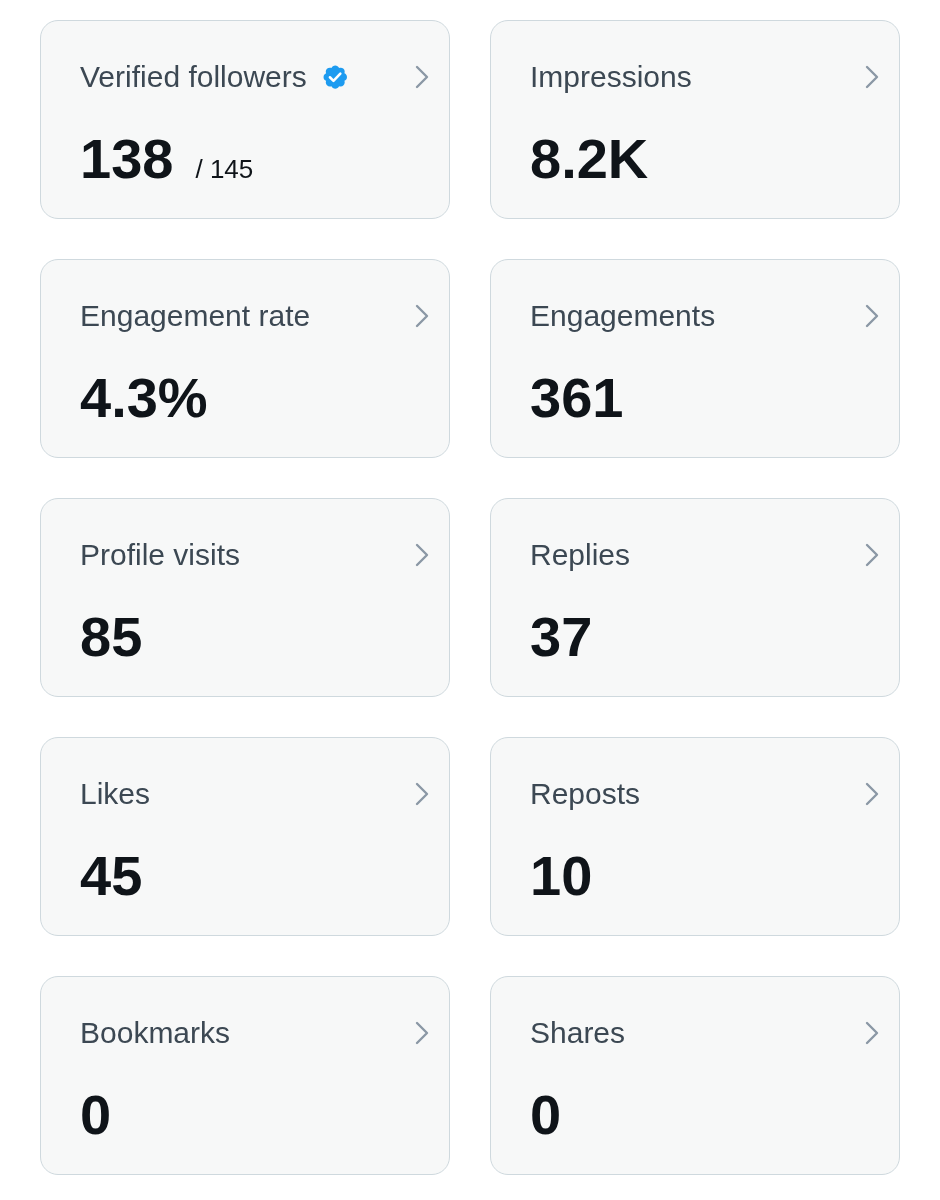 Image resolution: width=940 pixels, height=1200 pixels. What do you see at coordinates (115, 794) in the screenshot?
I see `metric-label: Likes` at bounding box center [115, 794].